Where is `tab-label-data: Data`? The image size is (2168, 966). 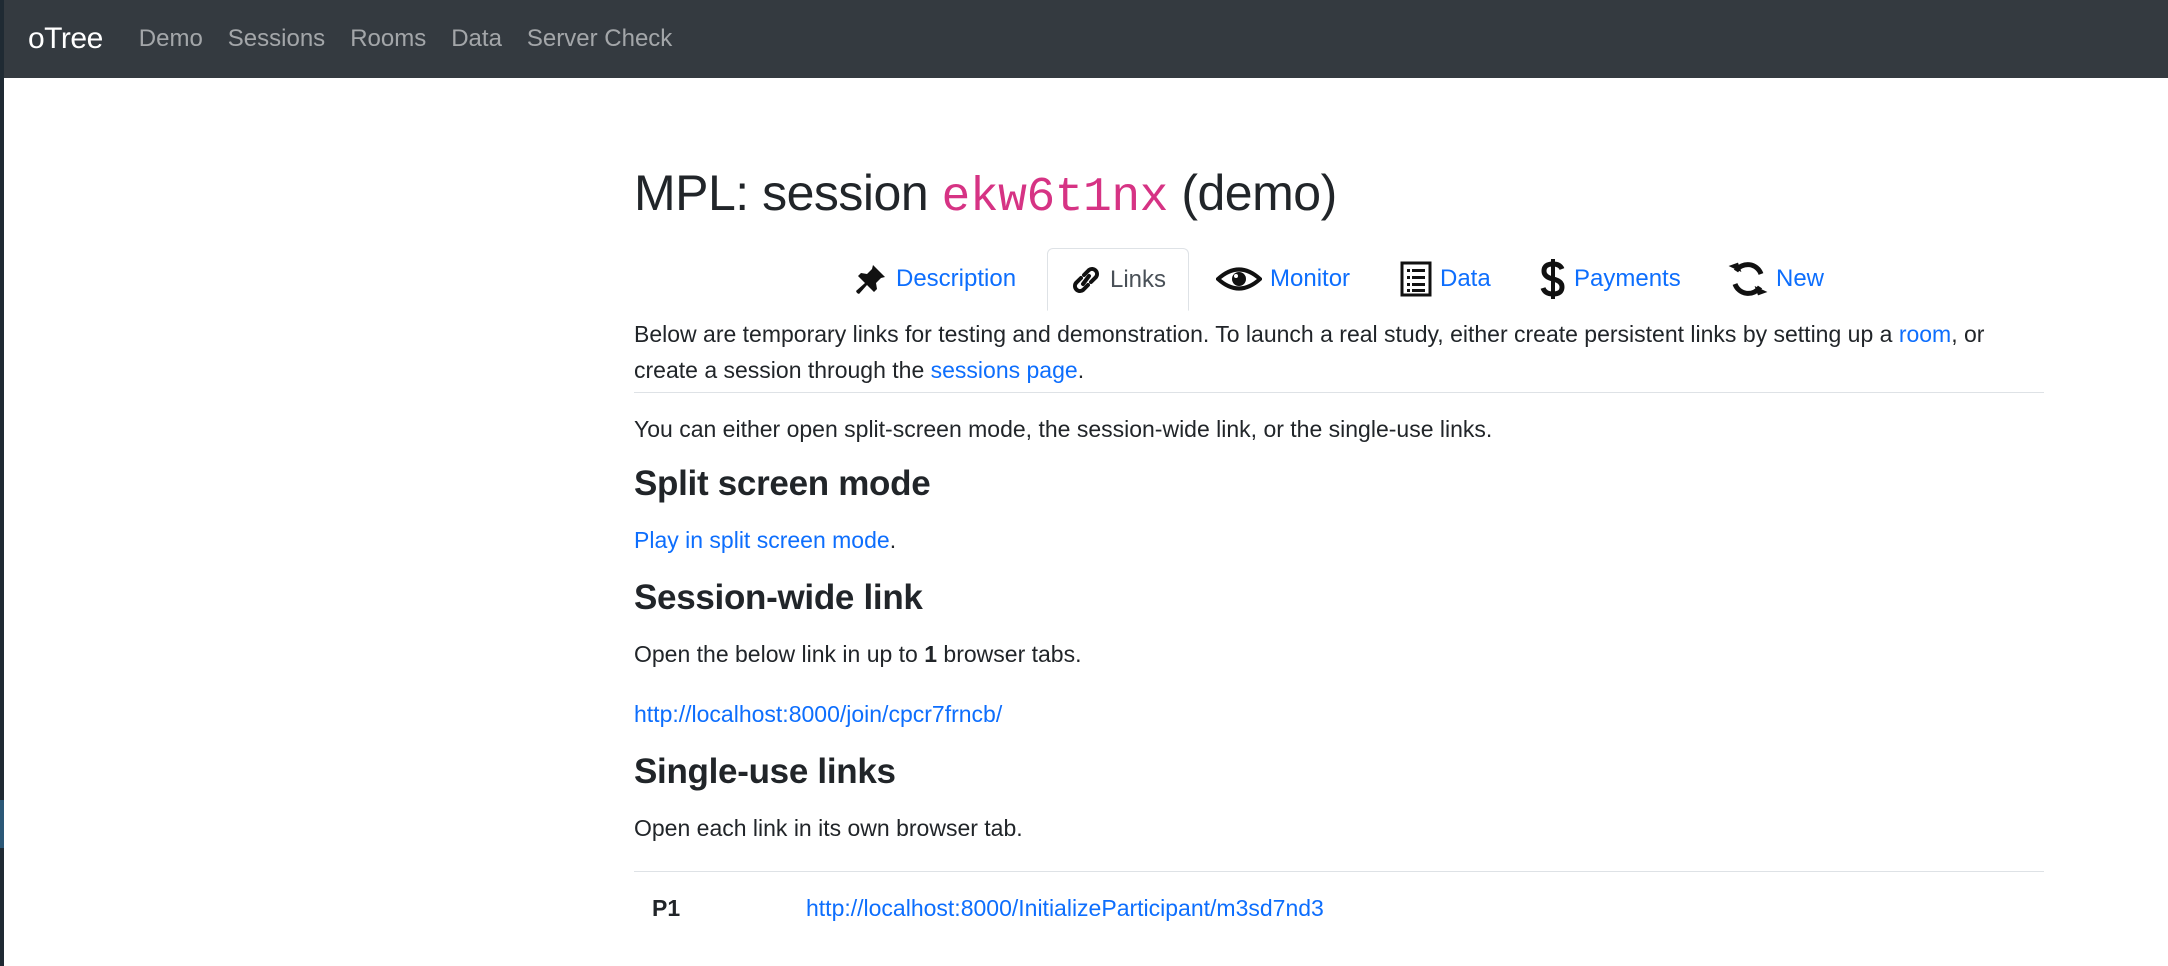
tab-label-data: Data is located at coordinates (1465, 278).